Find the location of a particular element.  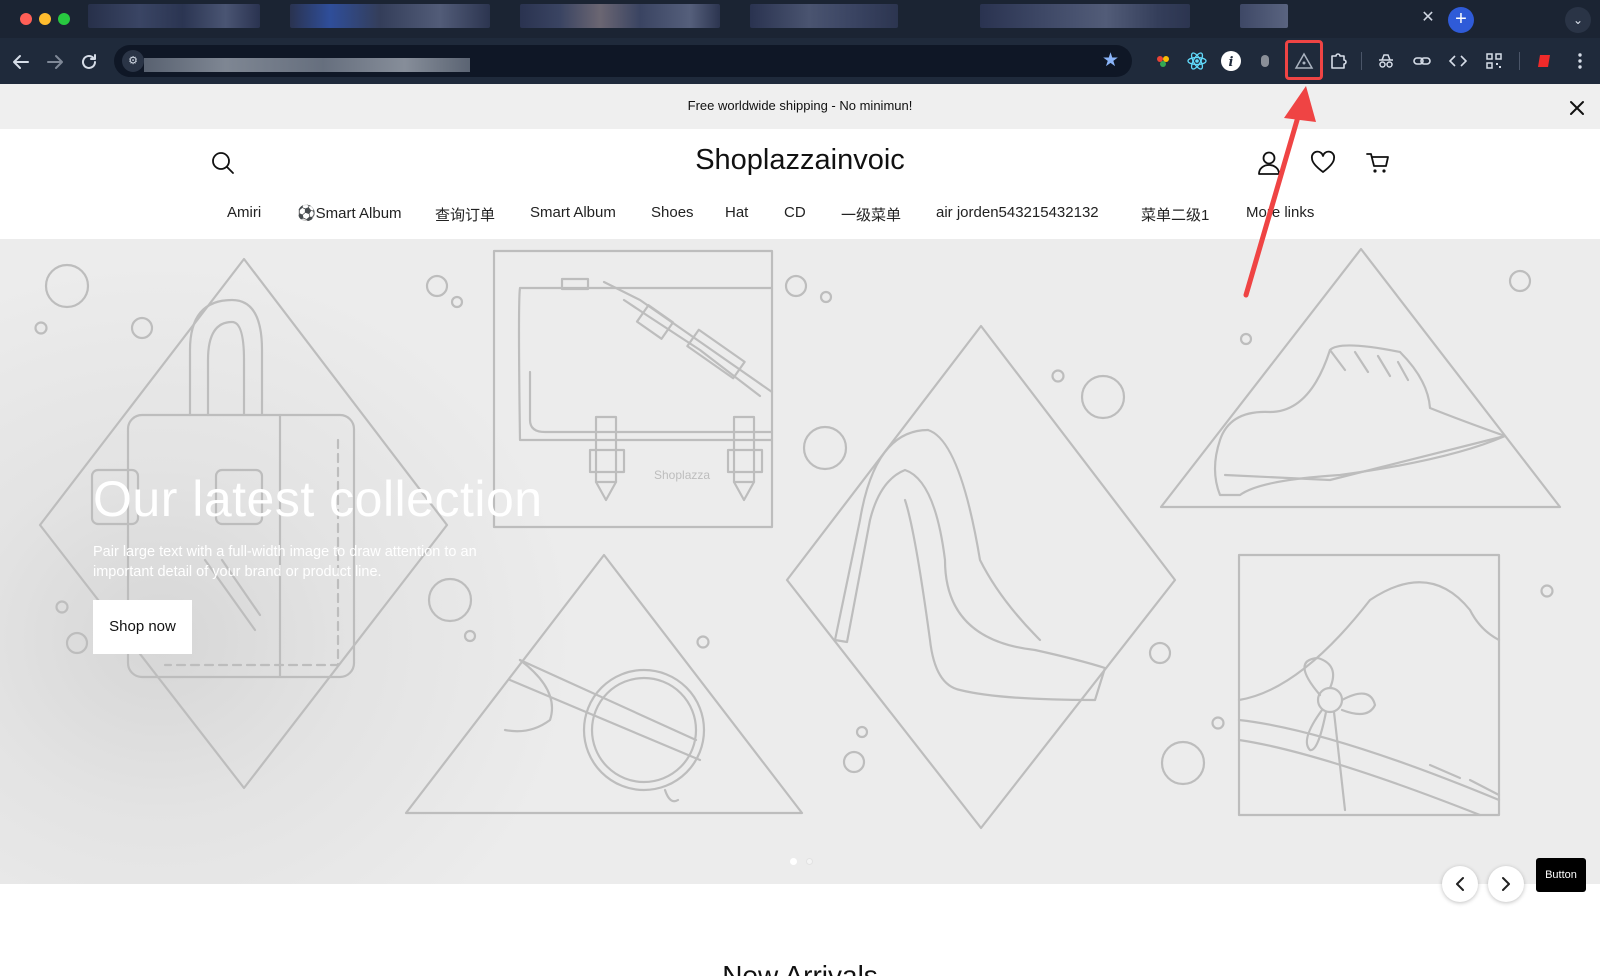

puzzle-extensions-icon is located at coordinates (1338, 61).